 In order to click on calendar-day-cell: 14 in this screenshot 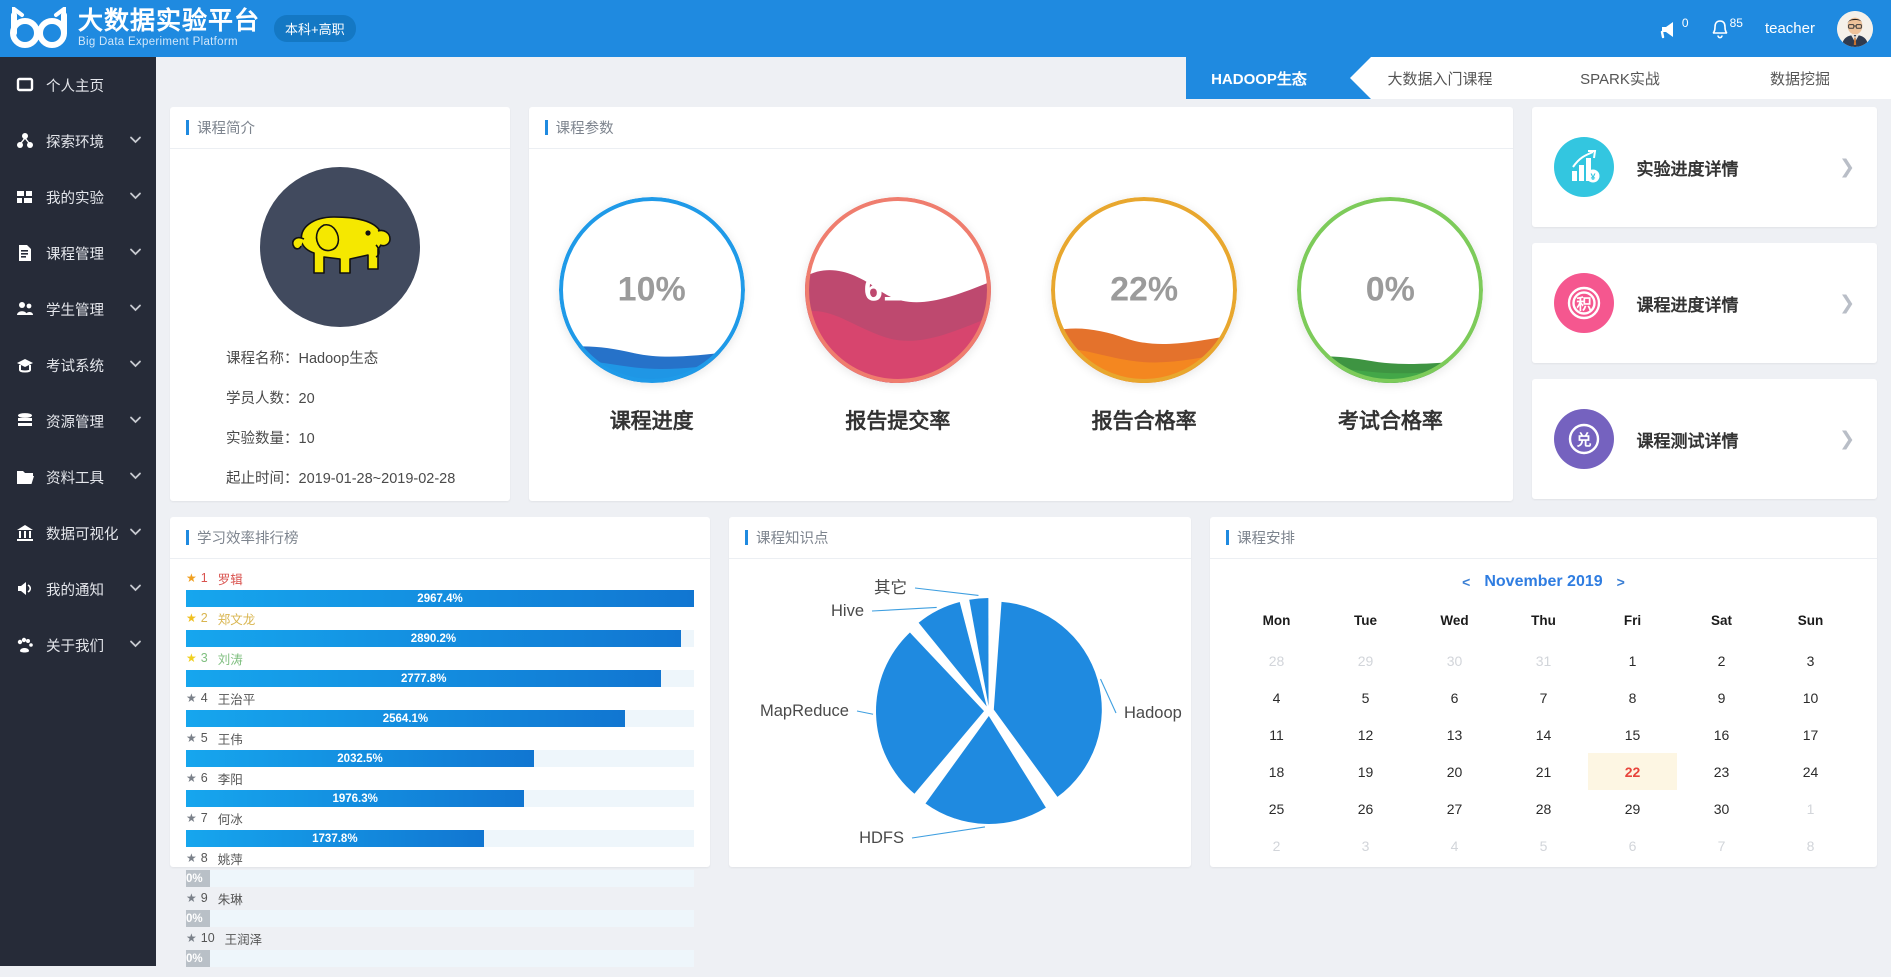, I will do `click(1543, 734)`.